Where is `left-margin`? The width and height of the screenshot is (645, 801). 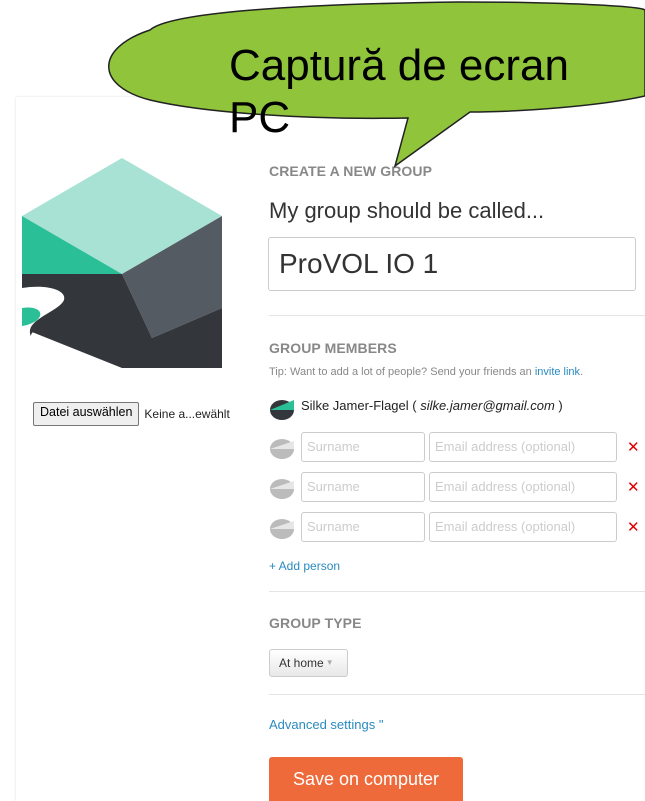
left-margin is located at coordinates (8, 400).